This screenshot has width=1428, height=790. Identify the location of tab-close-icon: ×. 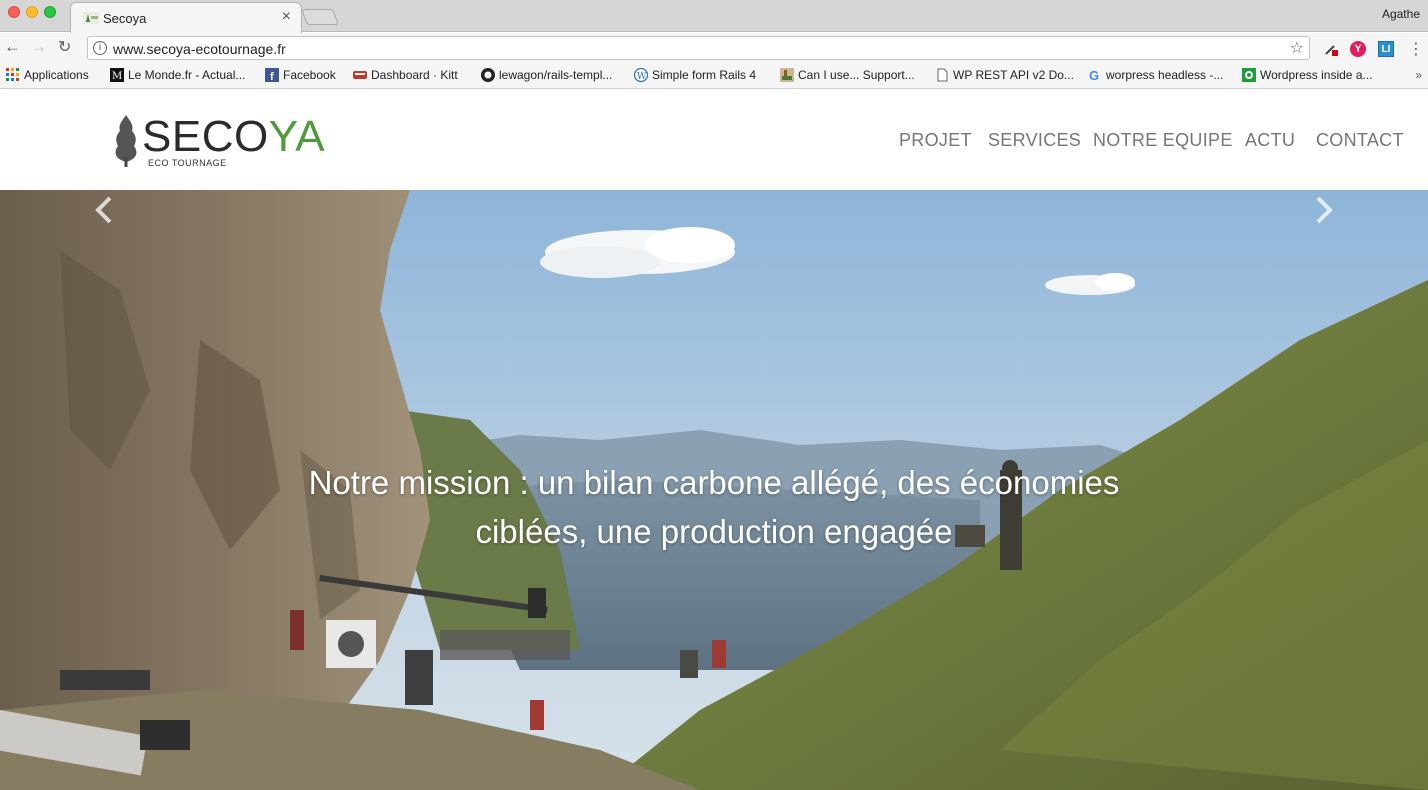
(286, 17).